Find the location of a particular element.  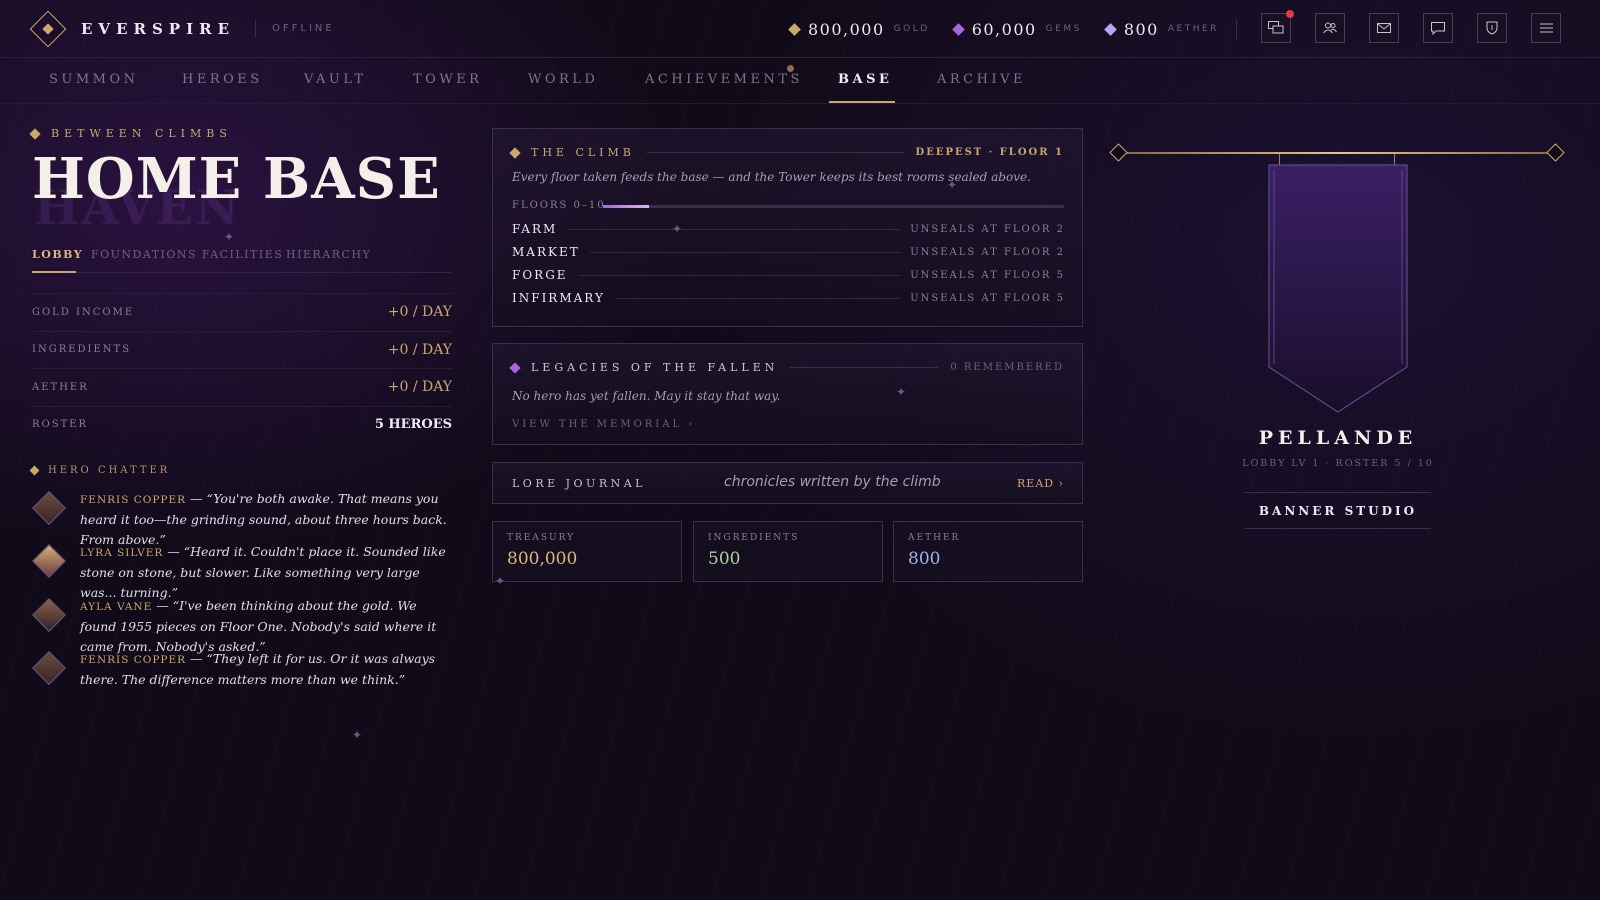

nav-achievements: ACHIEVEMENTS is located at coordinates (724, 79).